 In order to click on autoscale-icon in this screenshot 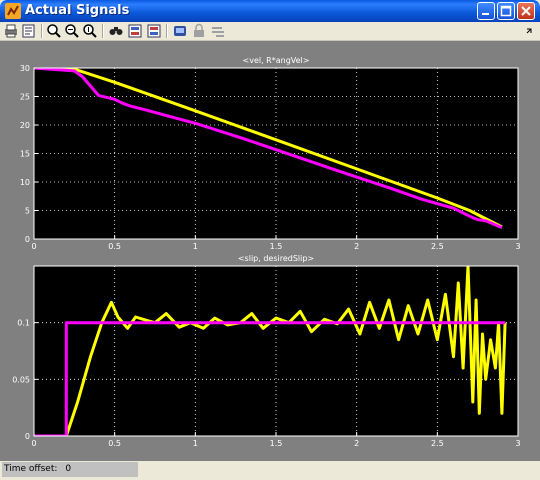, I will do `click(116, 31)`.